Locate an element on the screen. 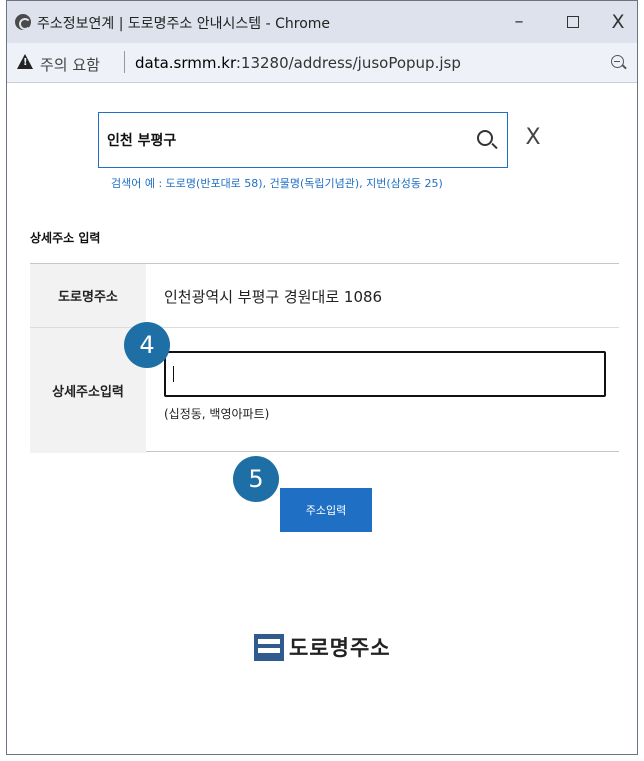 The image size is (644, 761). search-box is located at coordinates (303, 140).